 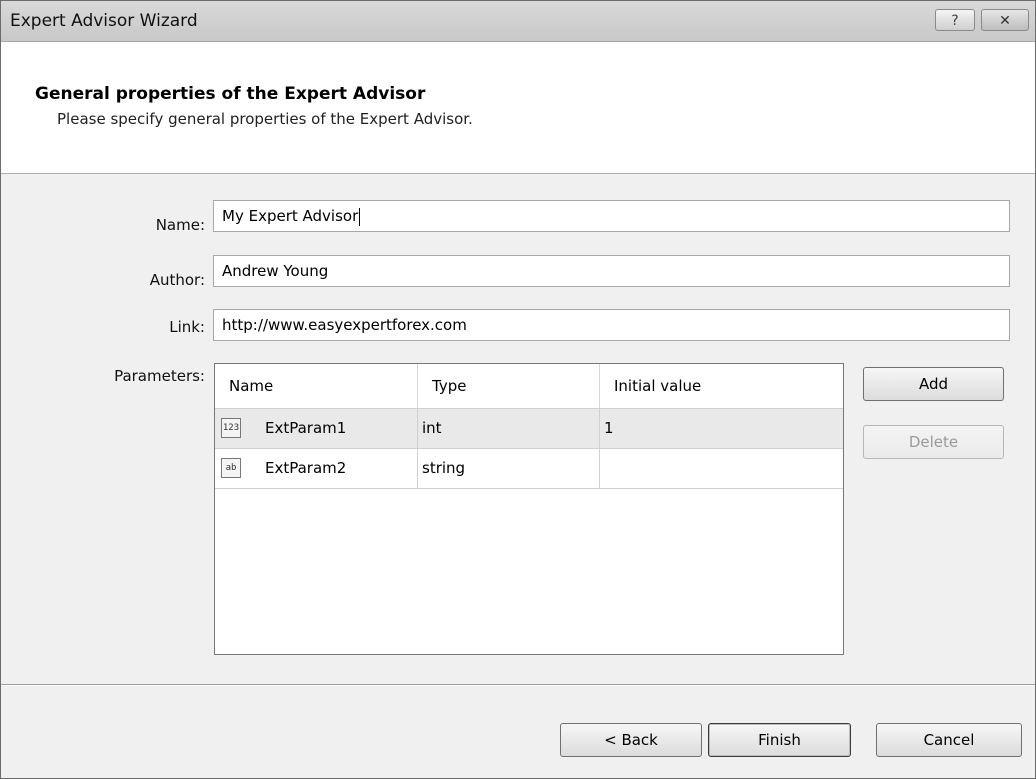 What do you see at coordinates (949, 740) in the screenshot?
I see `cancel-button: Cancel` at bounding box center [949, 740].